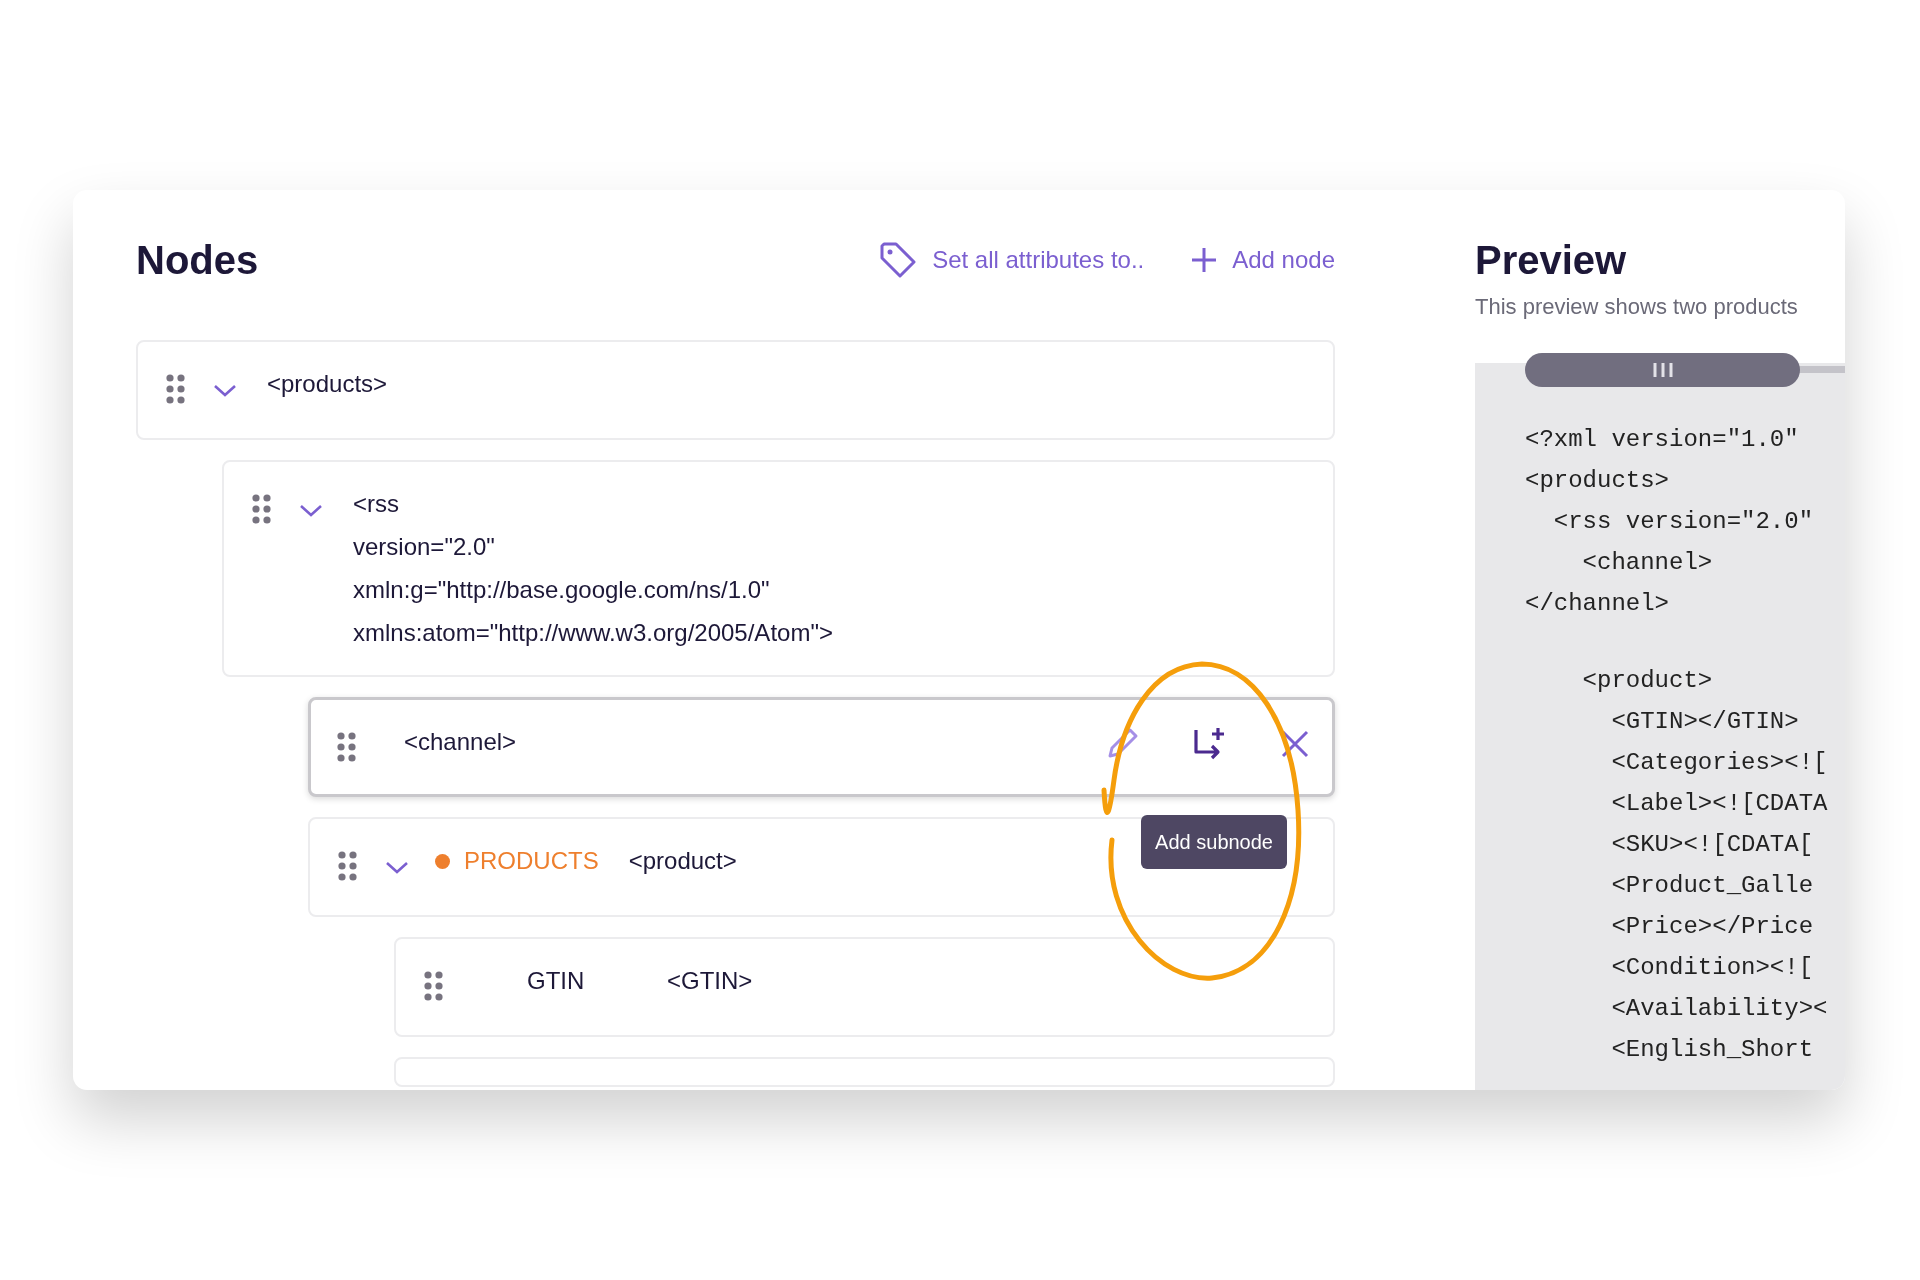 This screenshot has height=1280, width=1920. Describe the element at coordinates (778, 568) in the screenshot. I see `node-card: <rss version="2.0" xmln:g="http://base.google.com/ns/1.0" xmlns:atom="http://www.w3.org/2005/Atom">` at that location.